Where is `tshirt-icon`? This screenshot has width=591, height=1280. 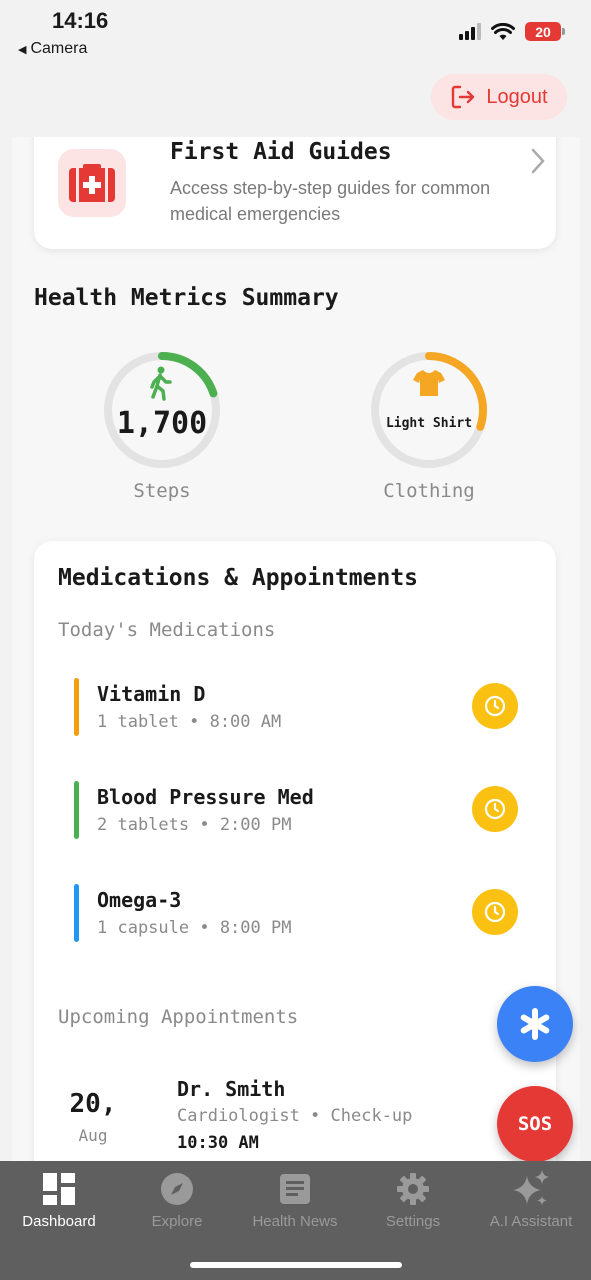 tshirt-icon is located at coordinates (429, 383).